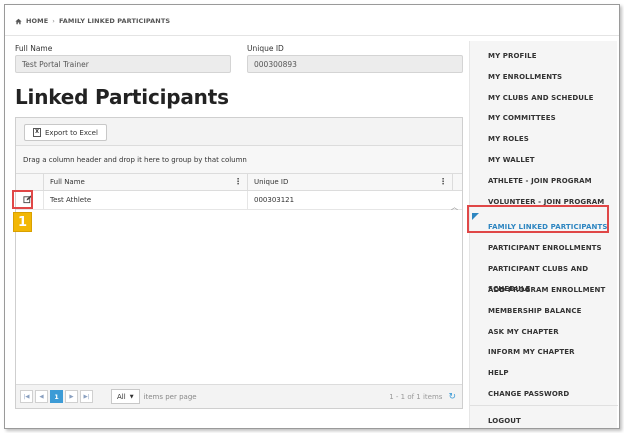 This screenshot has height=433, width=624. I want to click on sidebar-item-ask-my-chapter: ASK MY CHAPTER, so click(544, 332).